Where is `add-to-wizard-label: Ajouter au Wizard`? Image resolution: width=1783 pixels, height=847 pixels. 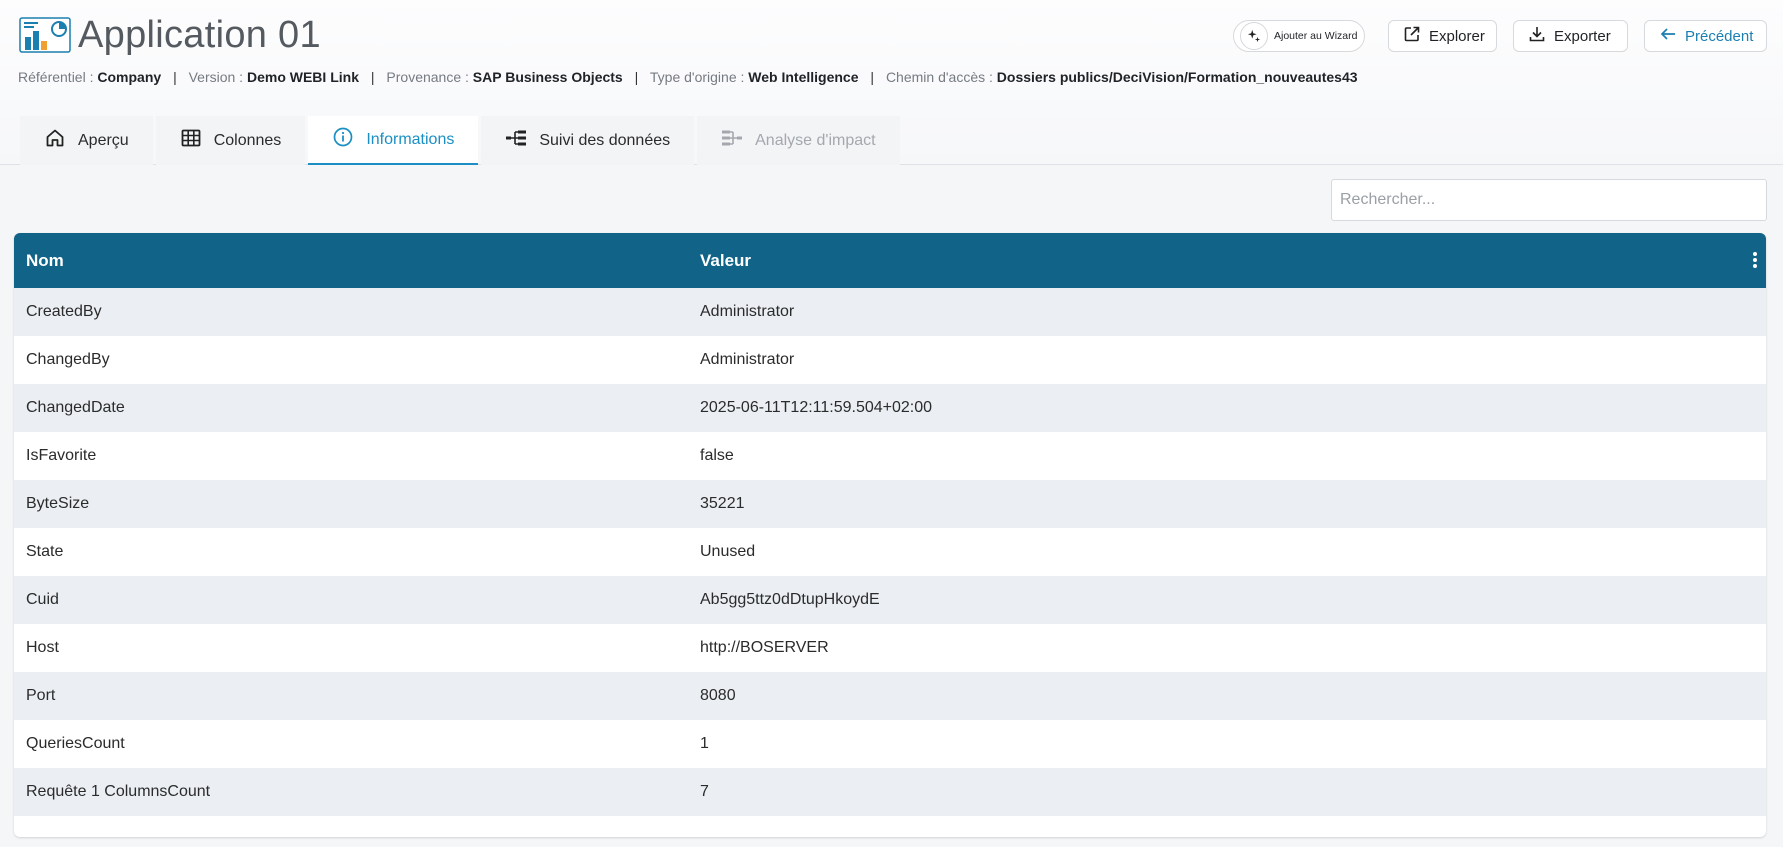
add-to-wizard-label: Ajouter au Wizard is located at coordinates (1316, 36).